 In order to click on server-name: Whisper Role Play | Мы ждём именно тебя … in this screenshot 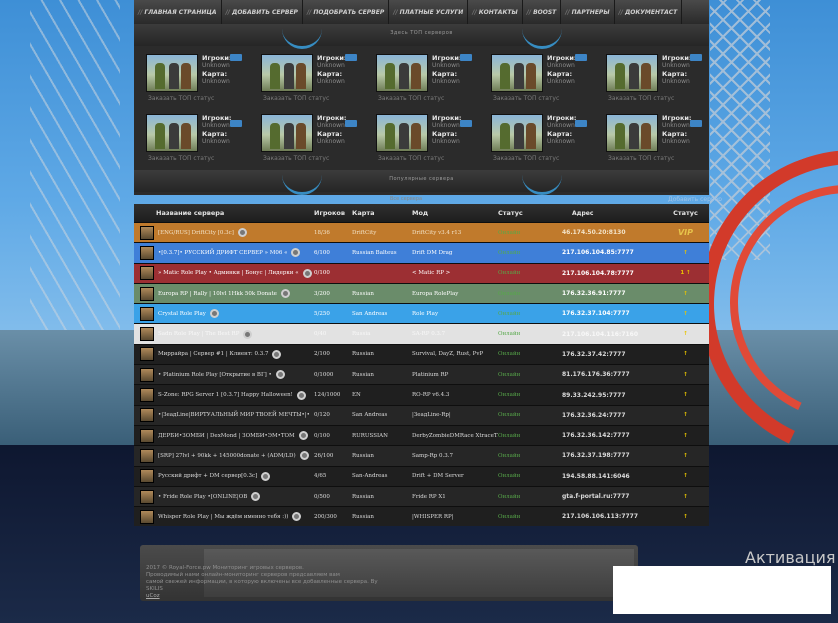, I will do `click(223, 517)`.